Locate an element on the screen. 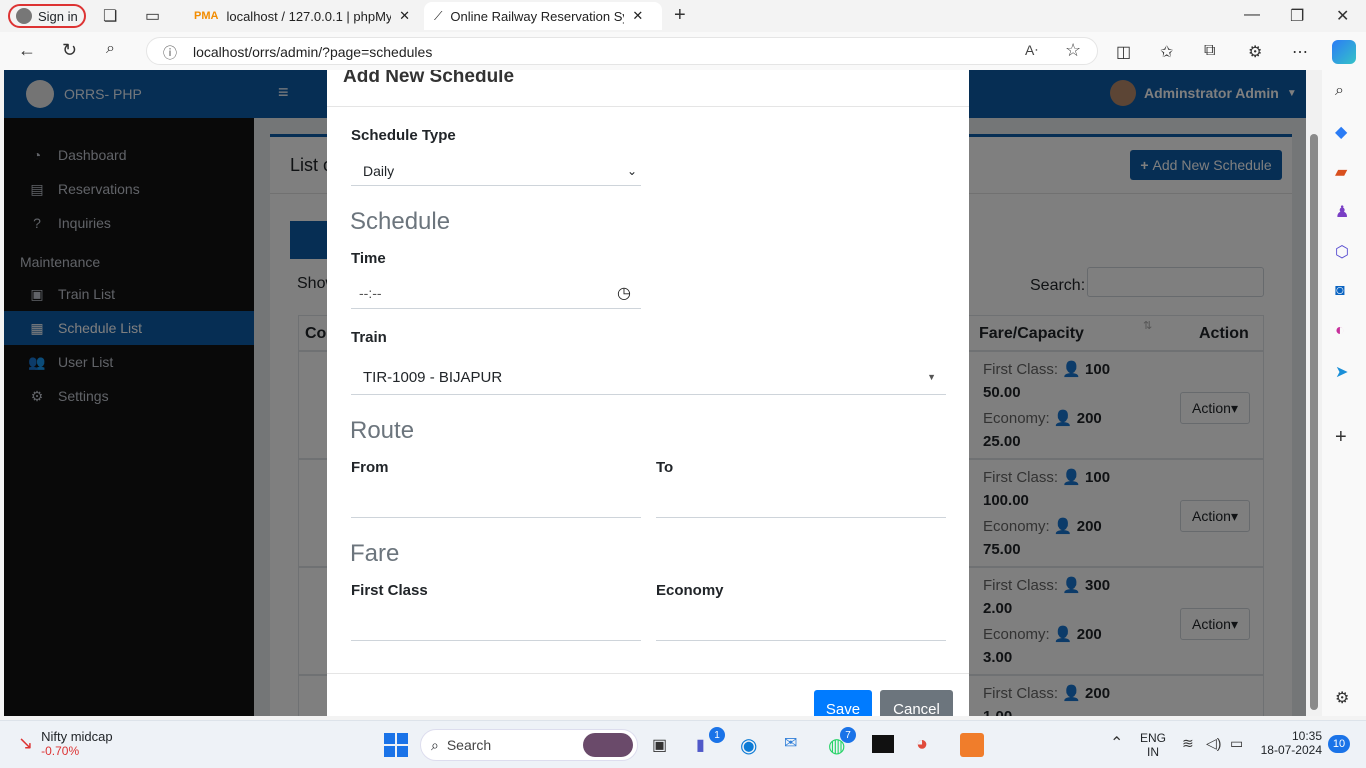 Image resolution: width=1366 pixels, height=768 pixels. workspaces-icon: ❏ is located at coordinates (110, 16).